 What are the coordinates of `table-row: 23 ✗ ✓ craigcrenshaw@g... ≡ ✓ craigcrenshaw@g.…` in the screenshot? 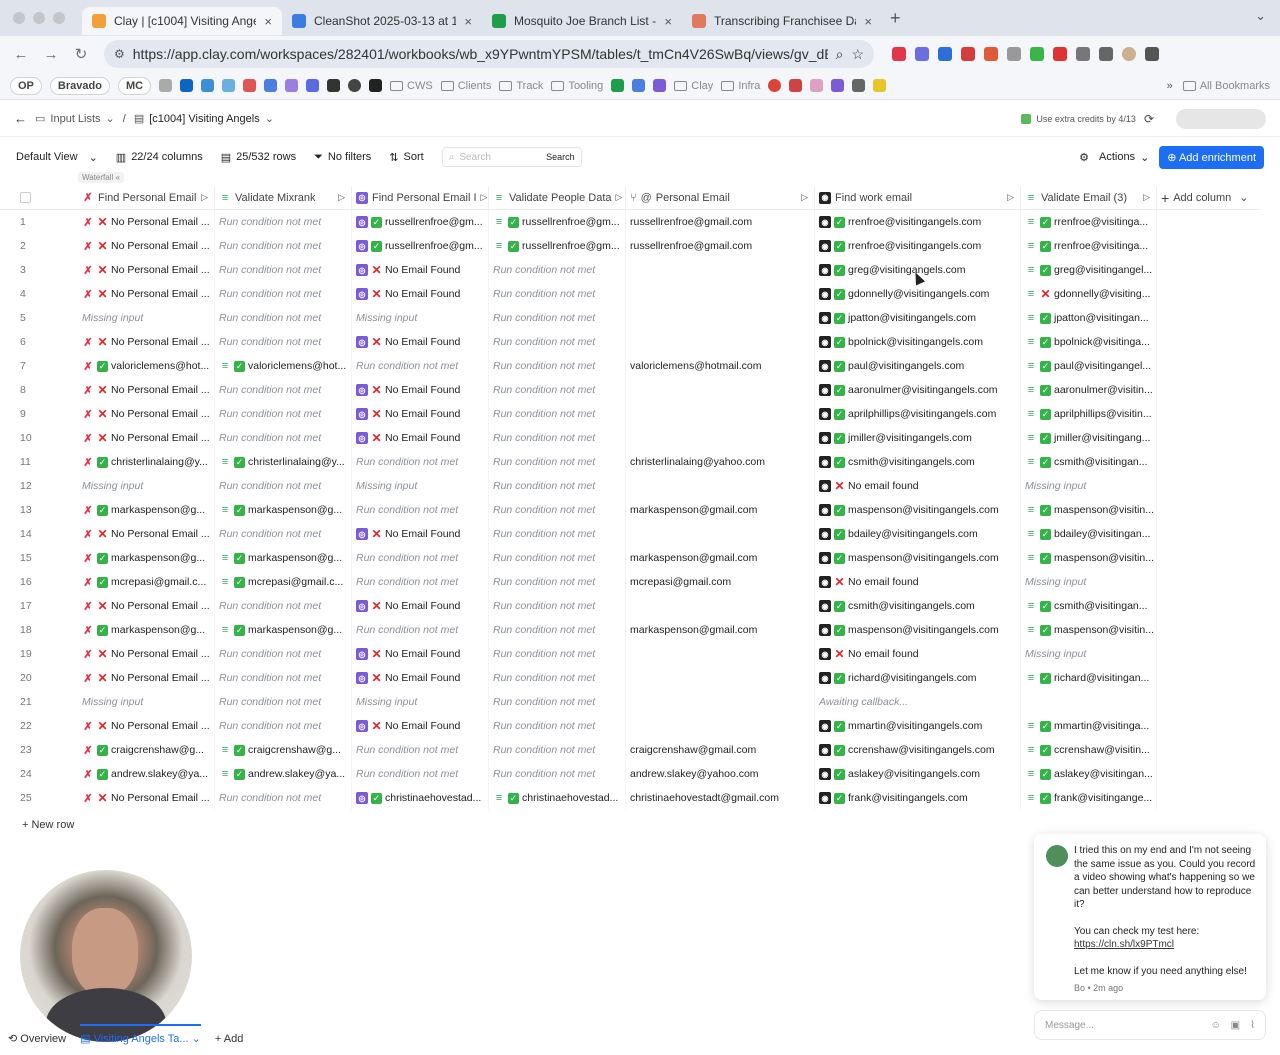 It's located at (630, 750).